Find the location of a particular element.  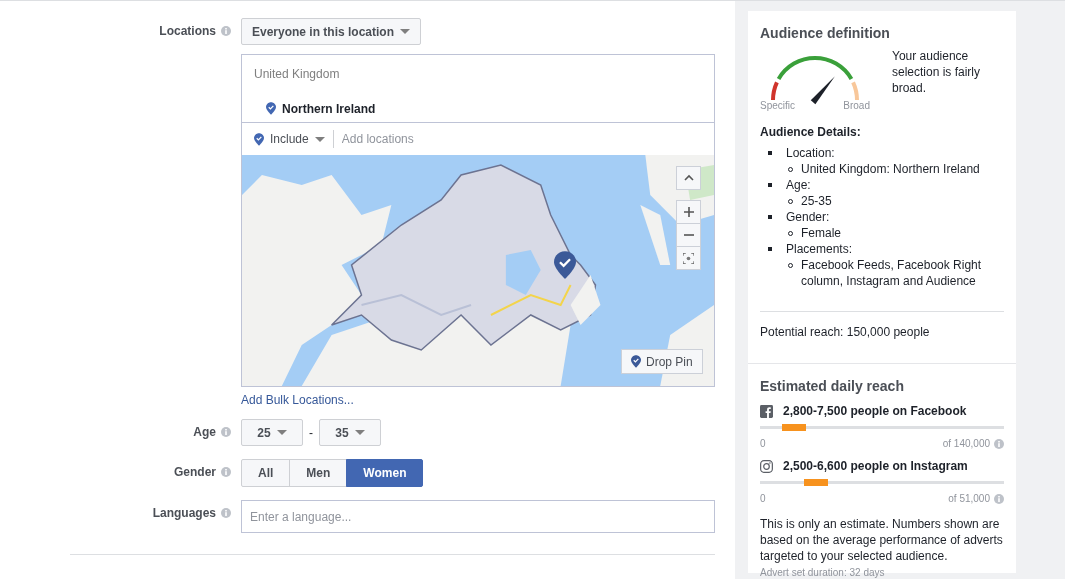

recenter-button is located at coordinates (688, 258).